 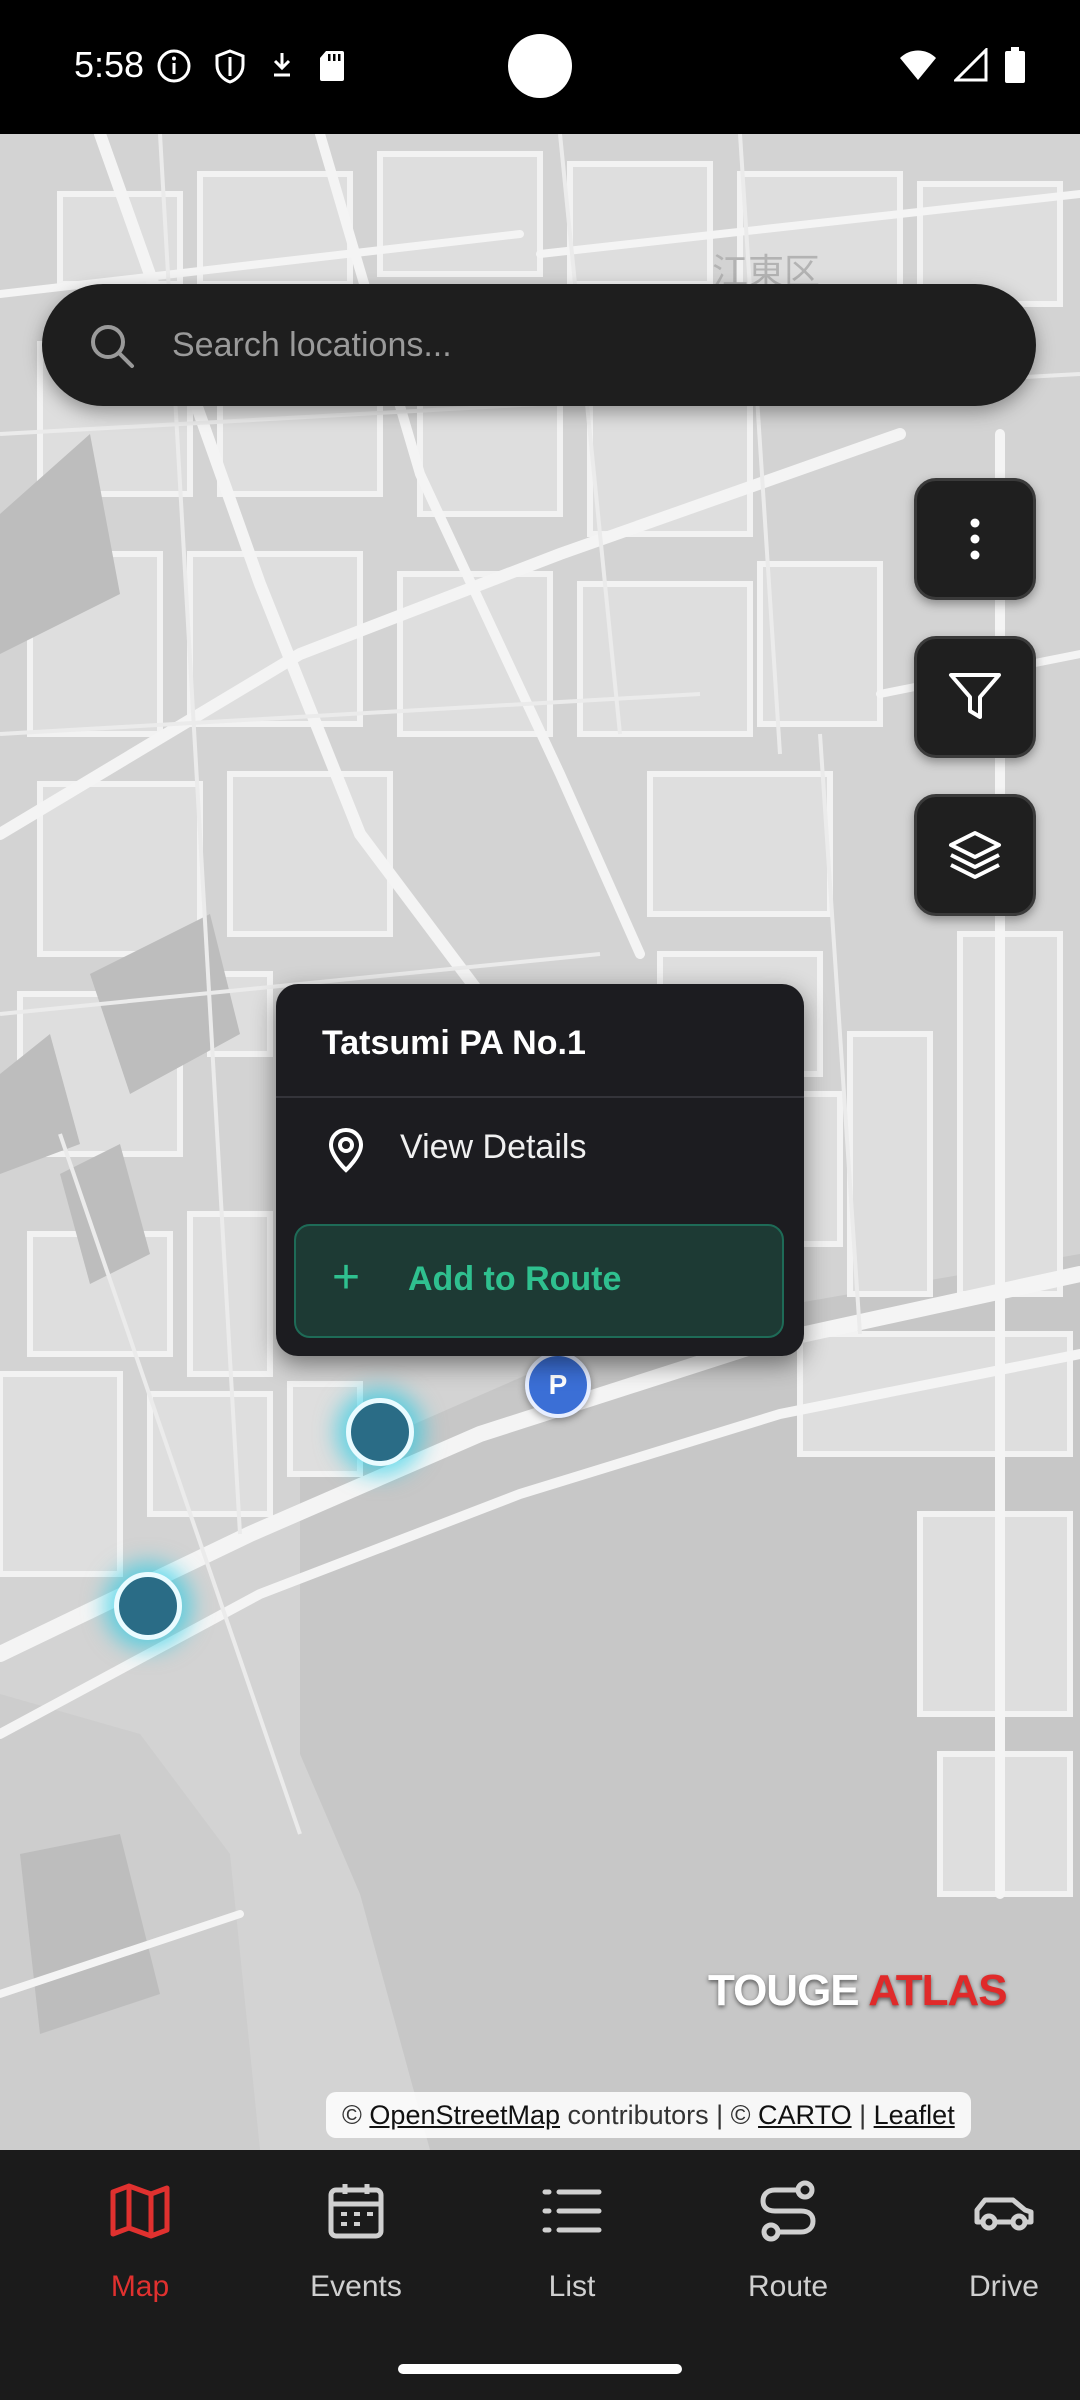 What do you see at coordinates (140, 2286) in the screenshot?
I see `nav-label-map: Map` at bounding box center [140, 2286].